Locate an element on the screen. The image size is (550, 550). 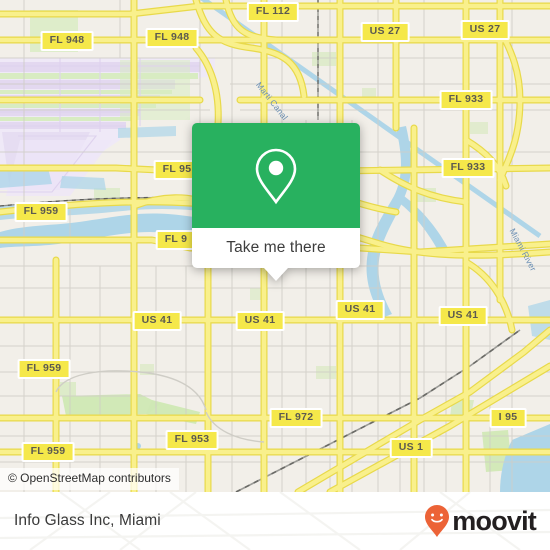
footer-bar: Info Glass Inc, Miami moovit is located at coordinates (275, 521).